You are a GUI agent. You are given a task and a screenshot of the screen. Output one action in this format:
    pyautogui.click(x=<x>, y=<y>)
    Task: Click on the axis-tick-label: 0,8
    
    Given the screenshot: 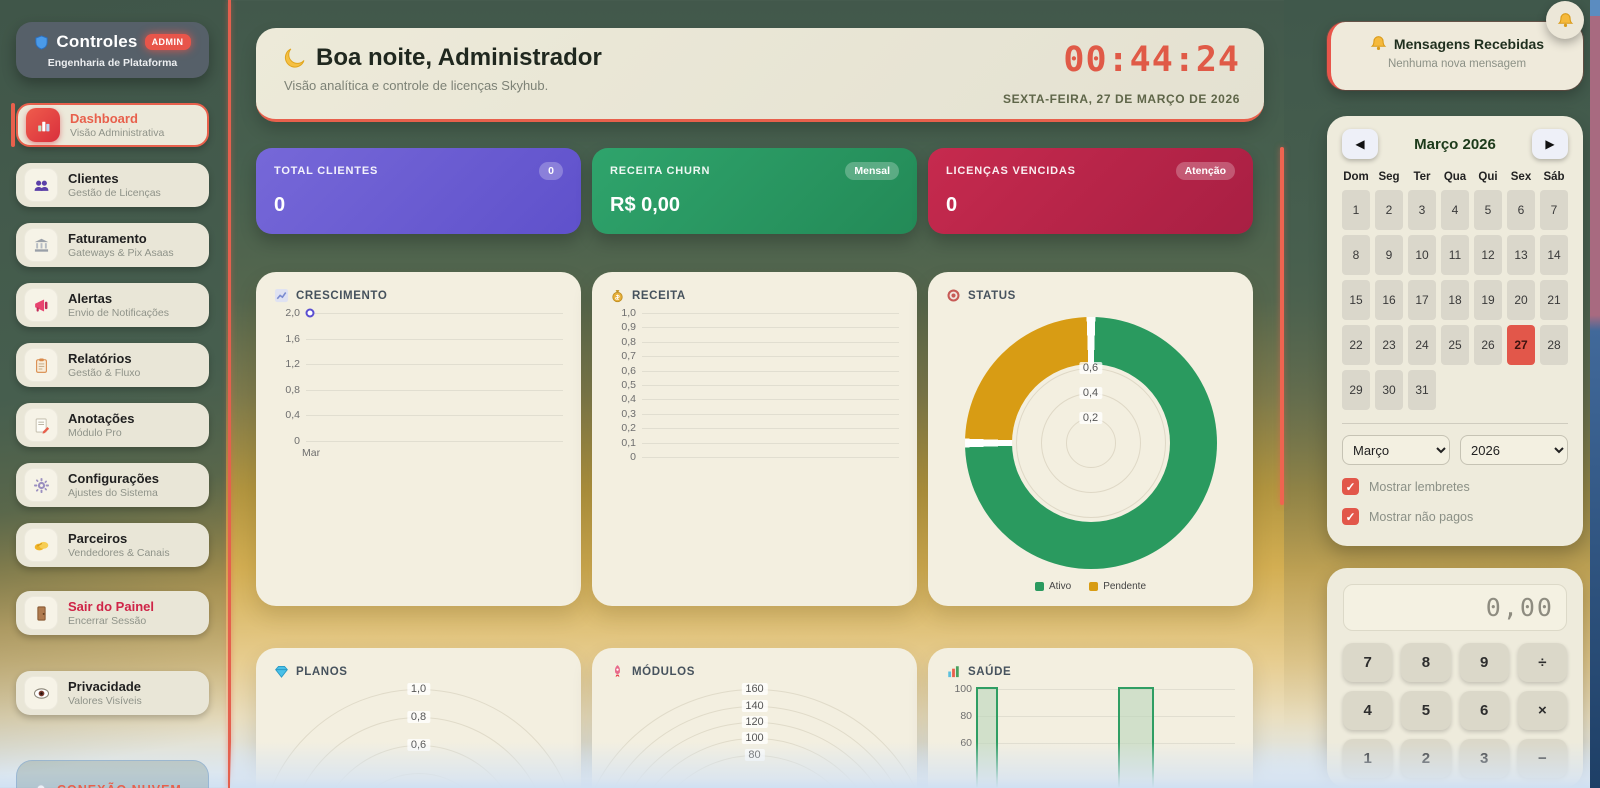 What is the action you would take?
    pyautogui.click(x=628, y=341)
    